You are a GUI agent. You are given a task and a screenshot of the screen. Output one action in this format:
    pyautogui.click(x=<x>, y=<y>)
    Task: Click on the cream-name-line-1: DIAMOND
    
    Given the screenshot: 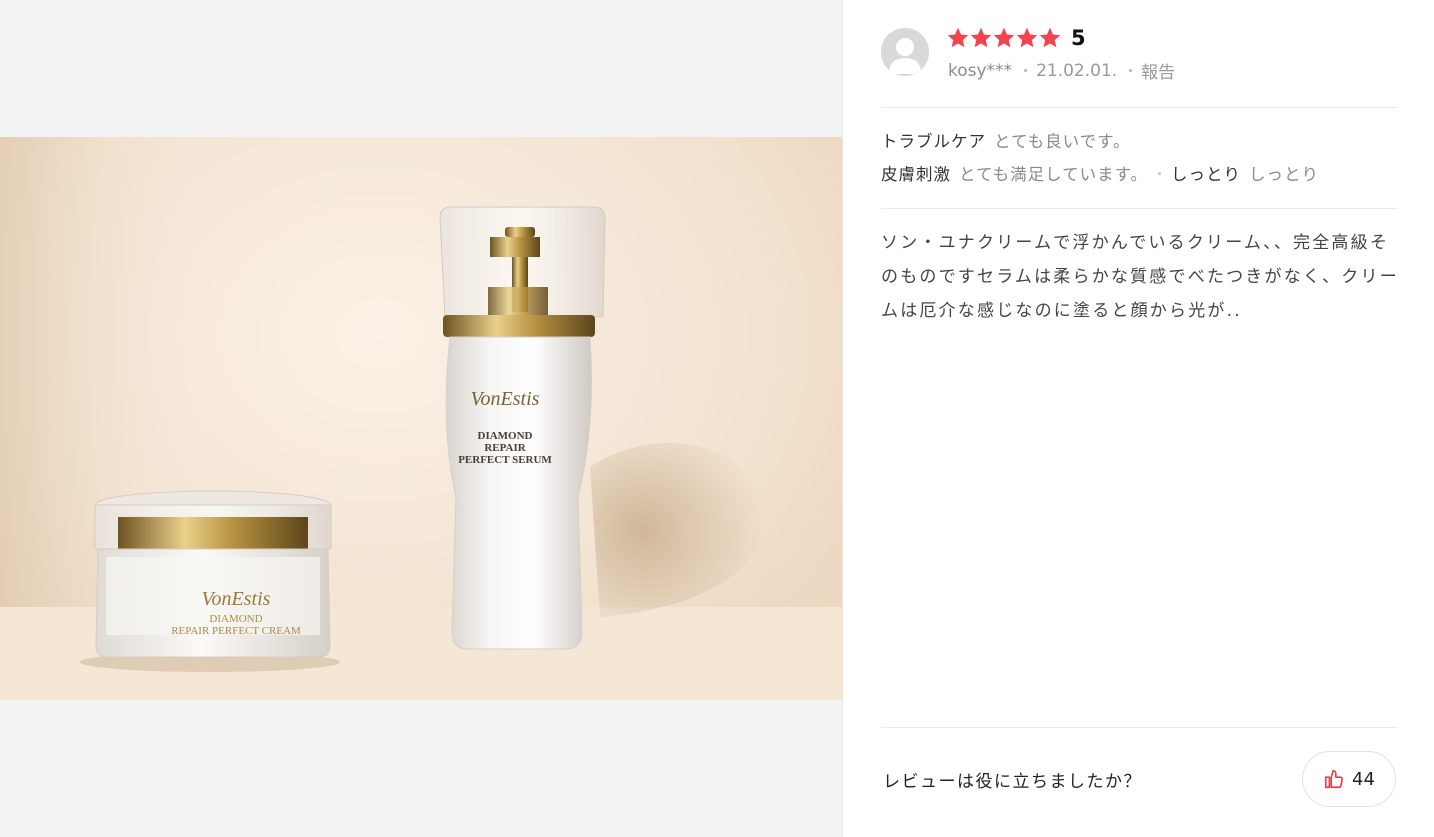 What is the action you would take?
    pyautogui.click(x=235, y=619)
    